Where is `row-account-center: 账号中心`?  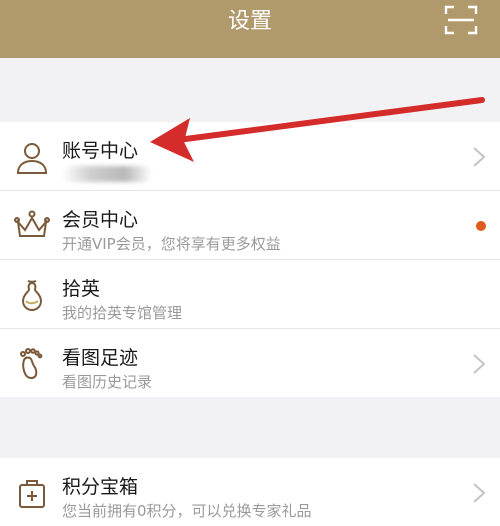
row-account-center: 账号中心 is located at coordinates (250, 156).